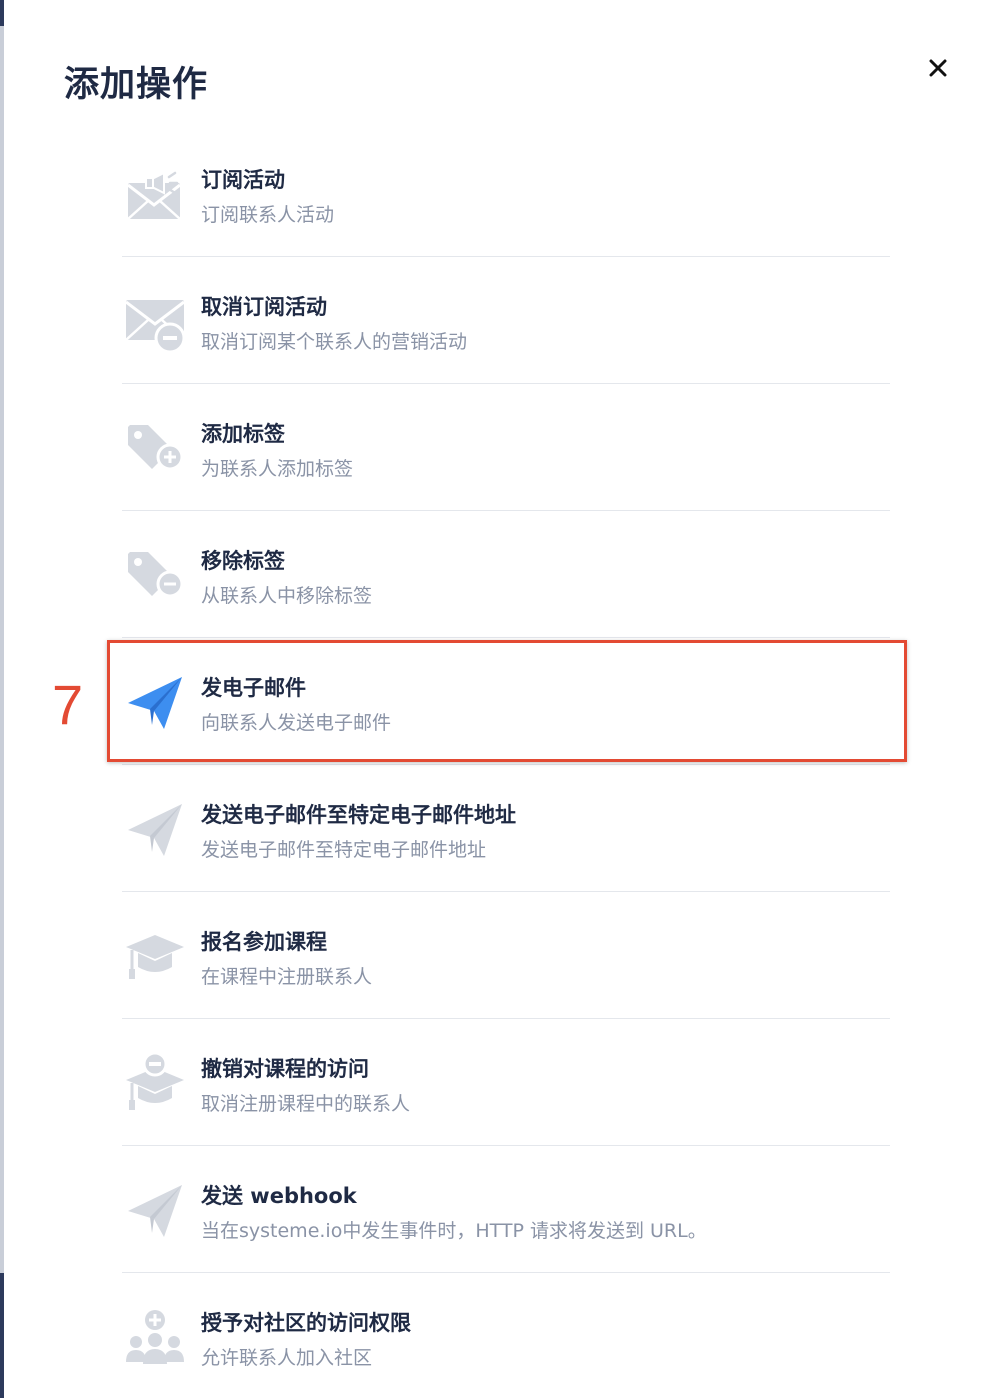 The image size is (1008, 1399). Describe the element at coordinates (306, 1104) in the screenshot. I see `action-description: 取消注册课程中的联系人` at that location.